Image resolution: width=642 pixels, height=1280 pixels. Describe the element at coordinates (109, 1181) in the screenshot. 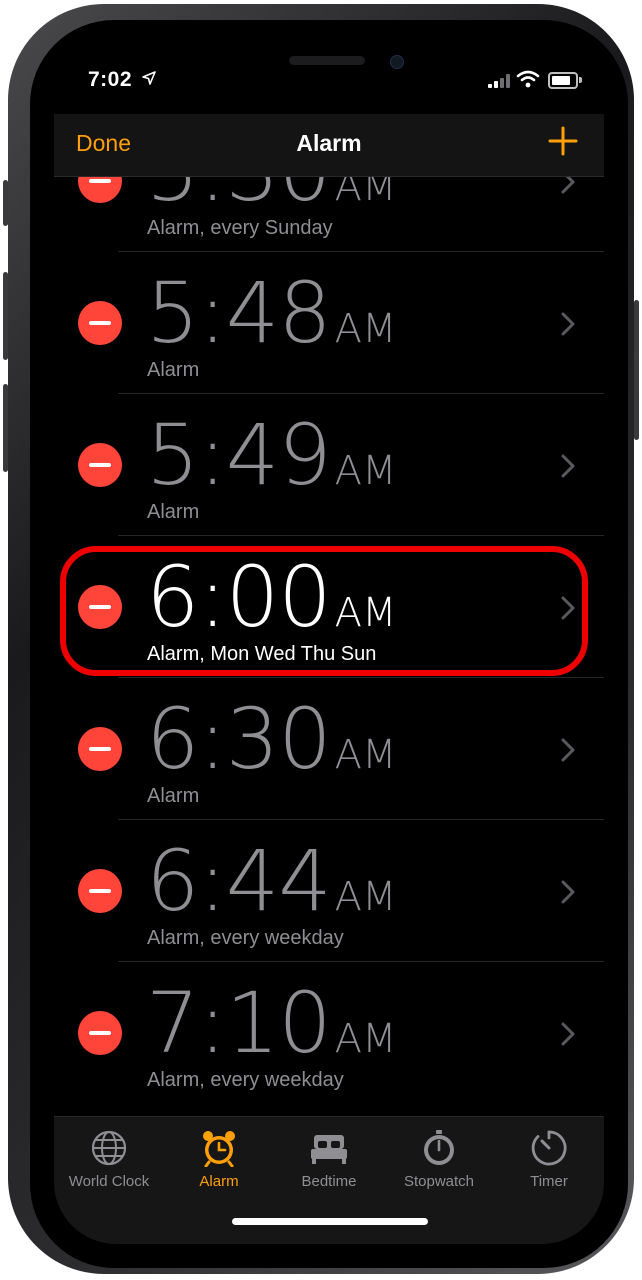

I see `tab-label: World Clock` at that location.